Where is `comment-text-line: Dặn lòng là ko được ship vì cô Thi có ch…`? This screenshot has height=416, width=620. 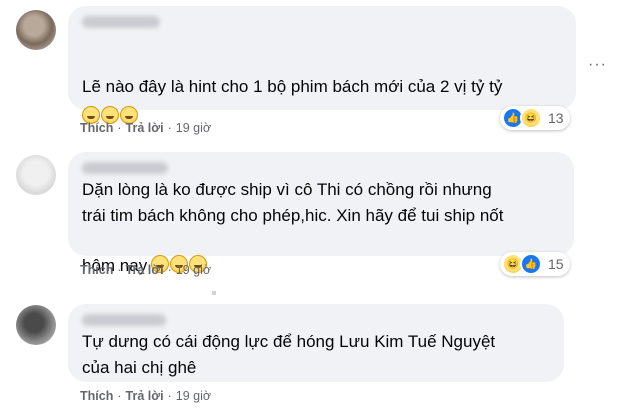 comment-text-line: Dặn lòng là ko được ship vì cô Thi có ch… is located at coordinates (287, 189).